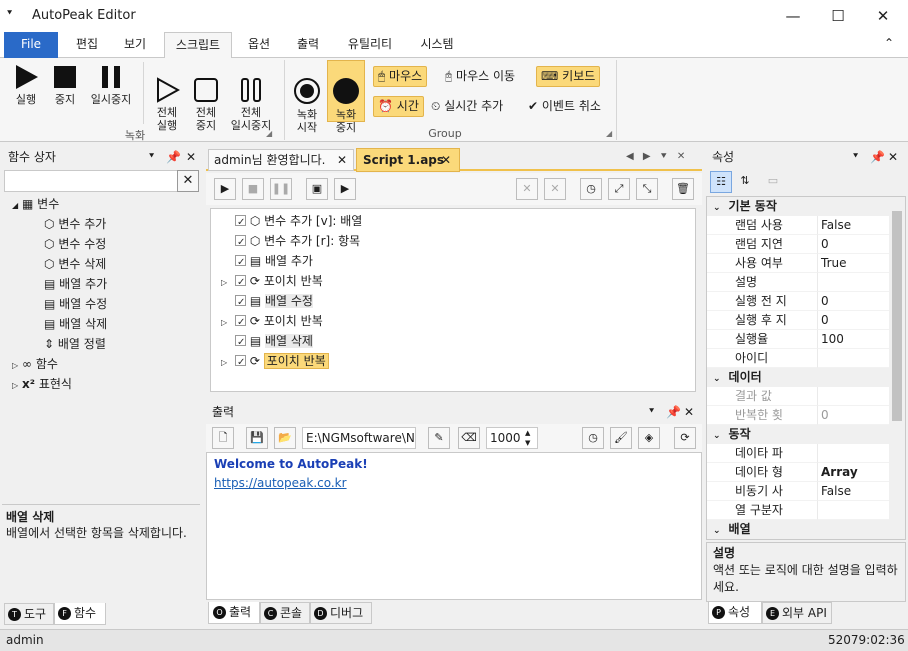  Describe the element at coordinates (75, 324) in the screenshot. I see `tree-item: ▤ 배열 삭제` at that location.